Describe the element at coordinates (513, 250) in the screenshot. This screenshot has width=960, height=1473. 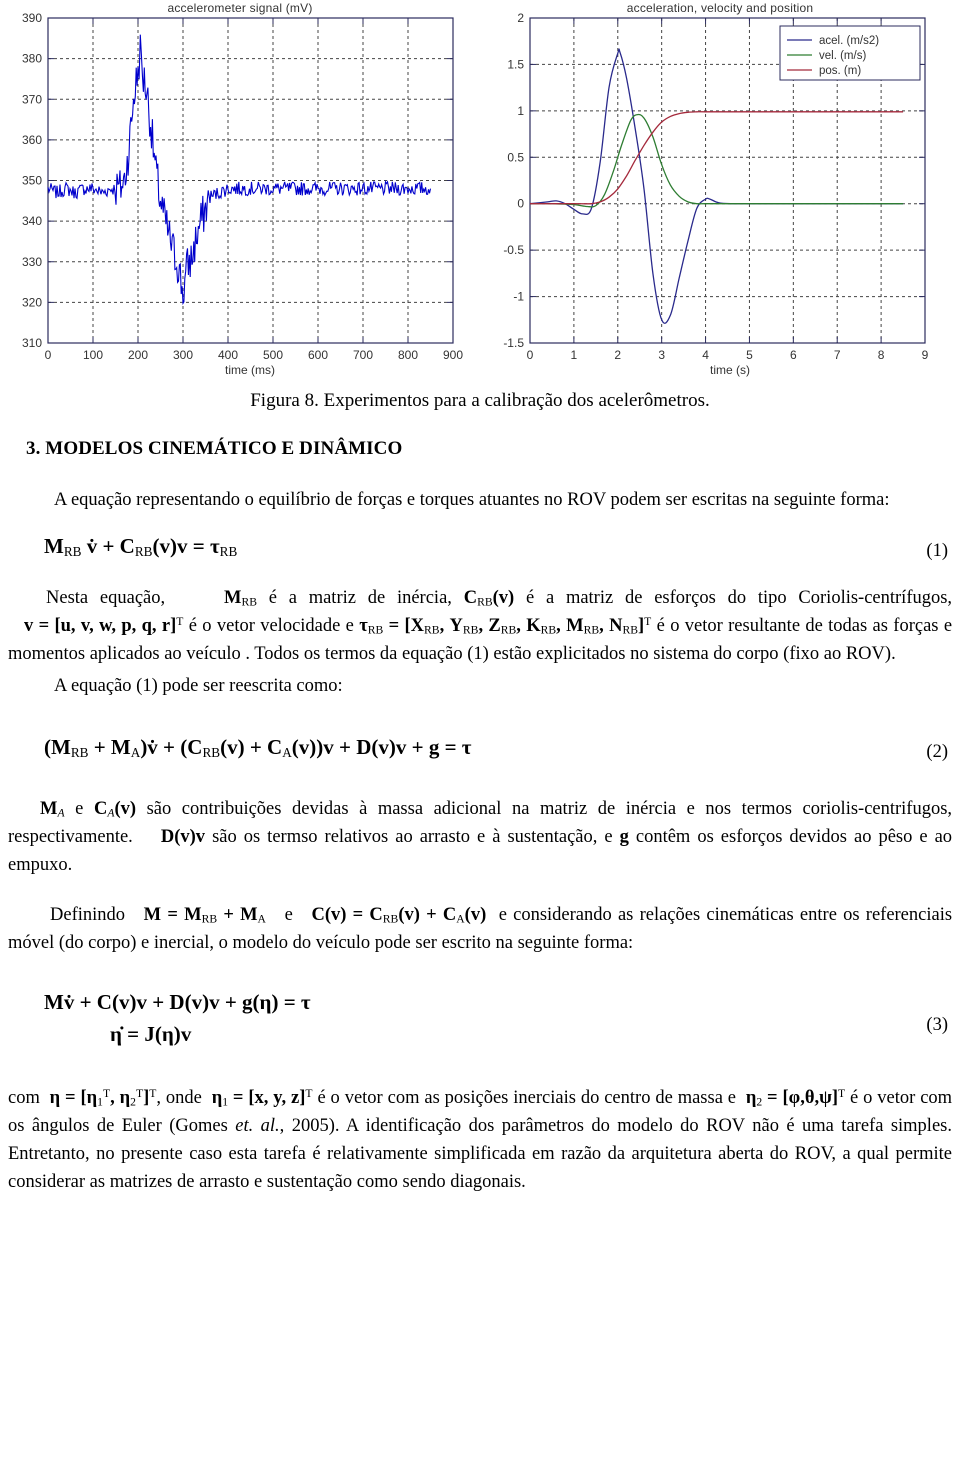
I see `svg-text: -0.5` at that location.